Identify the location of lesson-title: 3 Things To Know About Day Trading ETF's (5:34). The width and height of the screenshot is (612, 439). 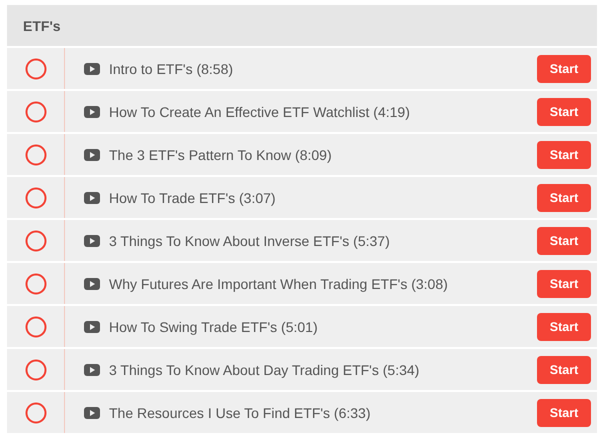
(323, 370).